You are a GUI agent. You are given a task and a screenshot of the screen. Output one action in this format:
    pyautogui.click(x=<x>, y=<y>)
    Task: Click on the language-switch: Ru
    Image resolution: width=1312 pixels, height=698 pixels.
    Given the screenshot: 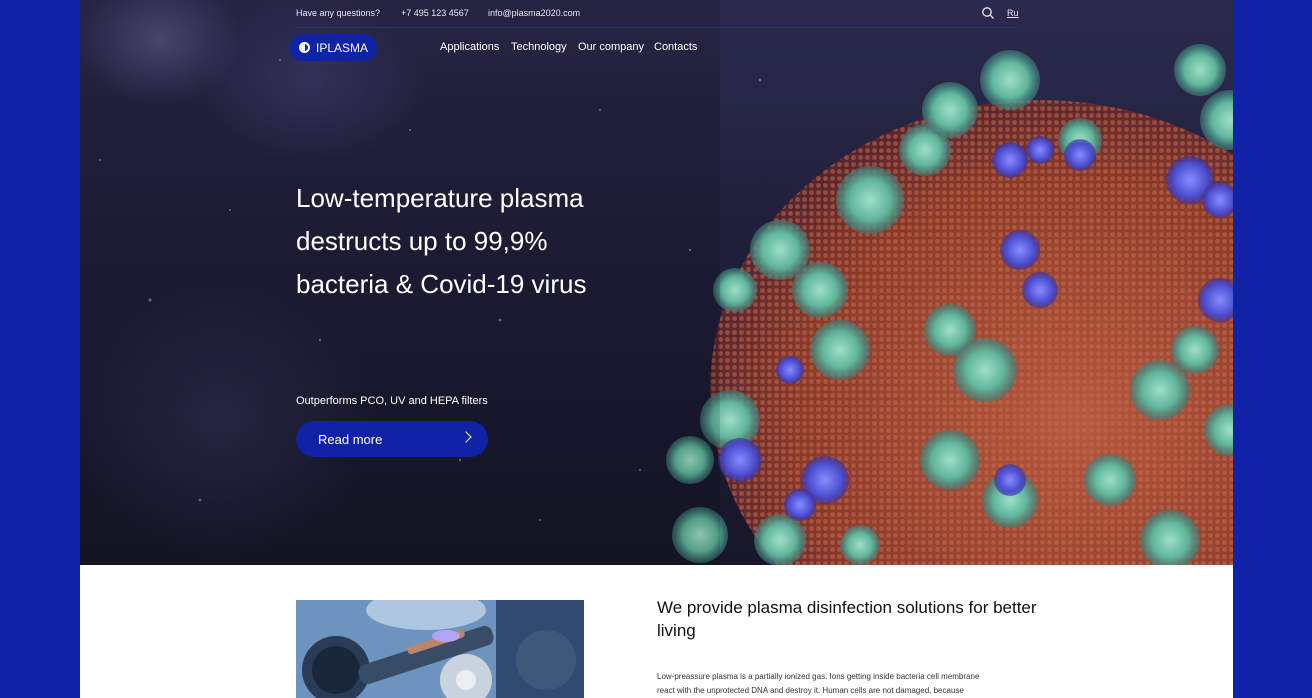 What is the action you would take?
    pyautogui.click(x=1013, y=13)
    